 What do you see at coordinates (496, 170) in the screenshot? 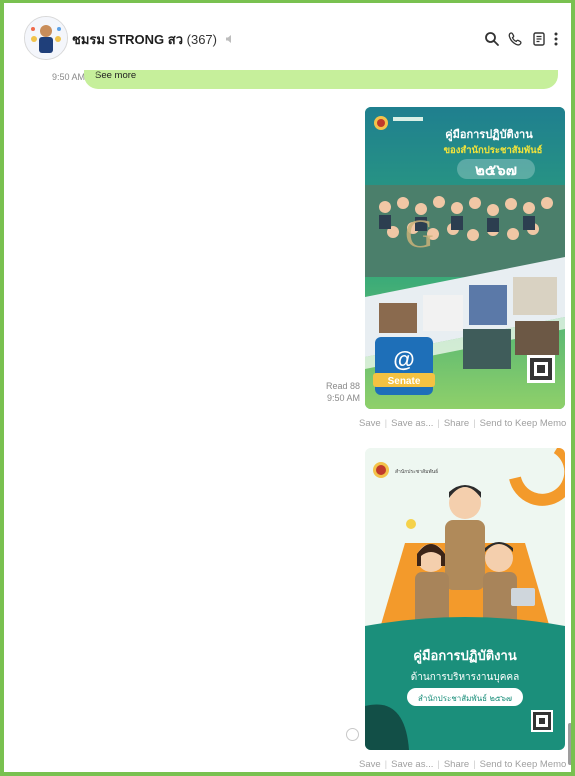
I see `poster-year: ๒๕๖๗` at bounding box center [496, 170].